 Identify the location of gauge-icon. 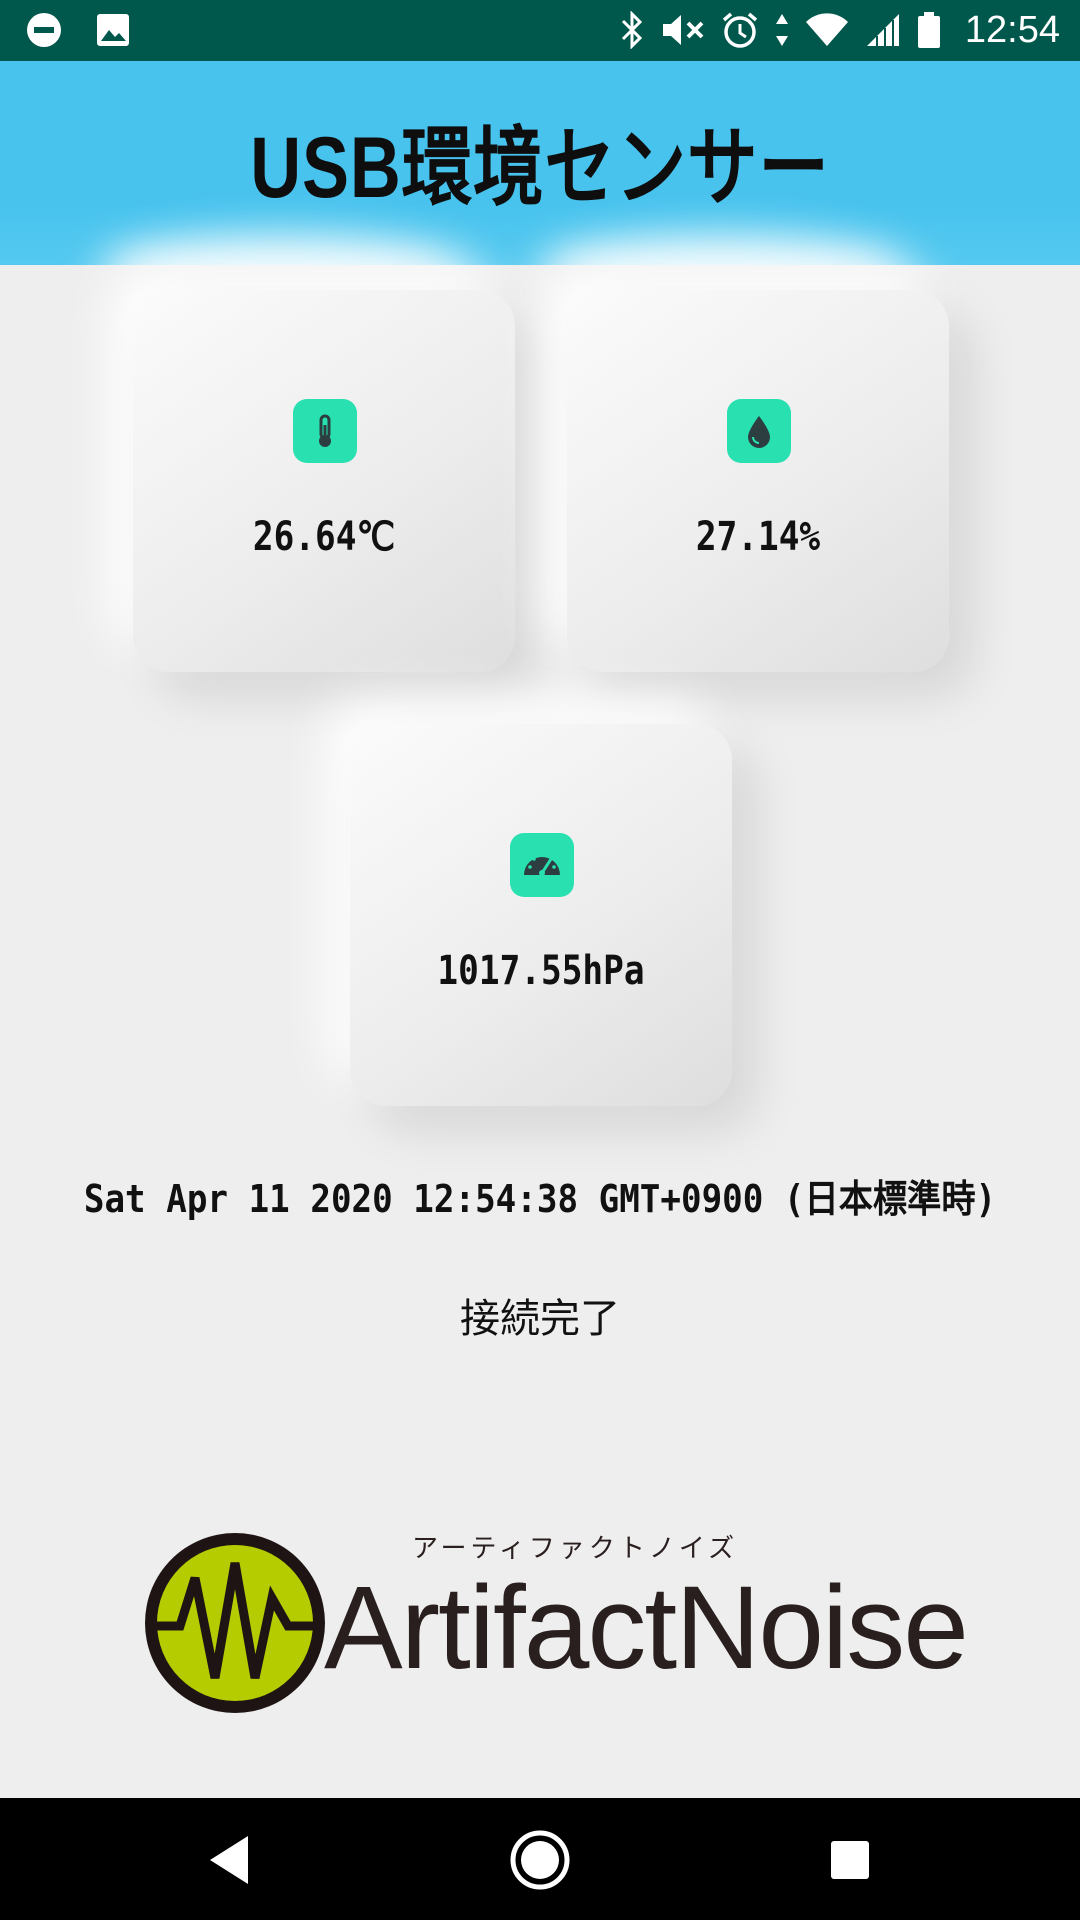
(542, 865).